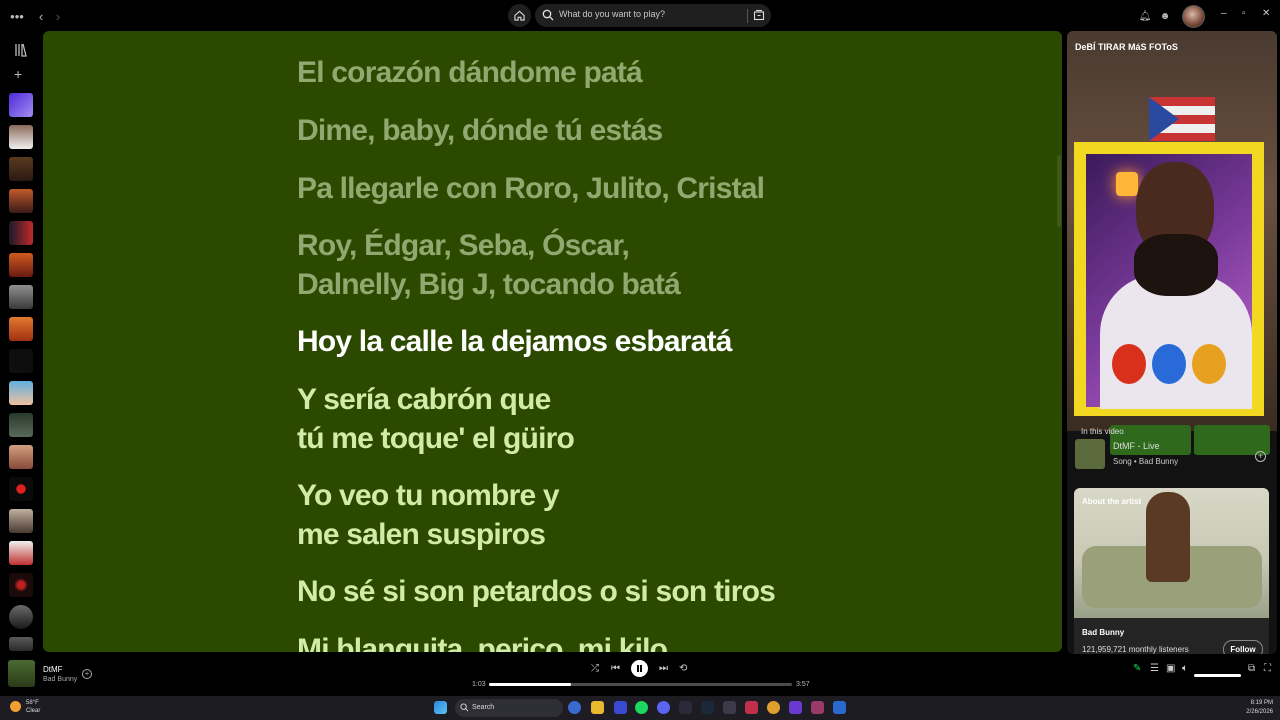 The image size is (1280, 720). I want to click on artist-name: Bad Bunny, so click(1103, 632).